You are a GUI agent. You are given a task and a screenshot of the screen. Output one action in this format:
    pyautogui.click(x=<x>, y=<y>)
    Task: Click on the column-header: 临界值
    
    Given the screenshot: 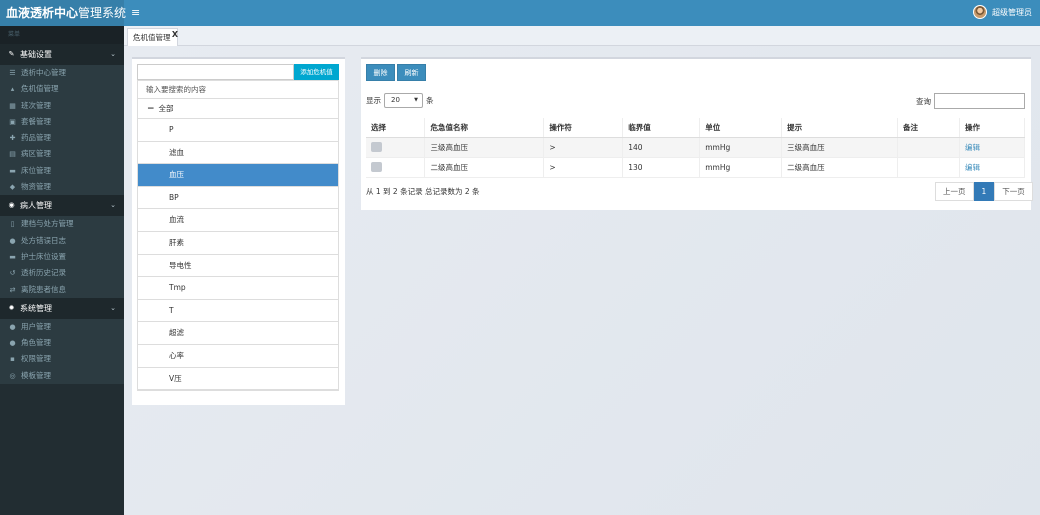 What is the action you would take?
    pyautogui.click(x=661, y=128)
    